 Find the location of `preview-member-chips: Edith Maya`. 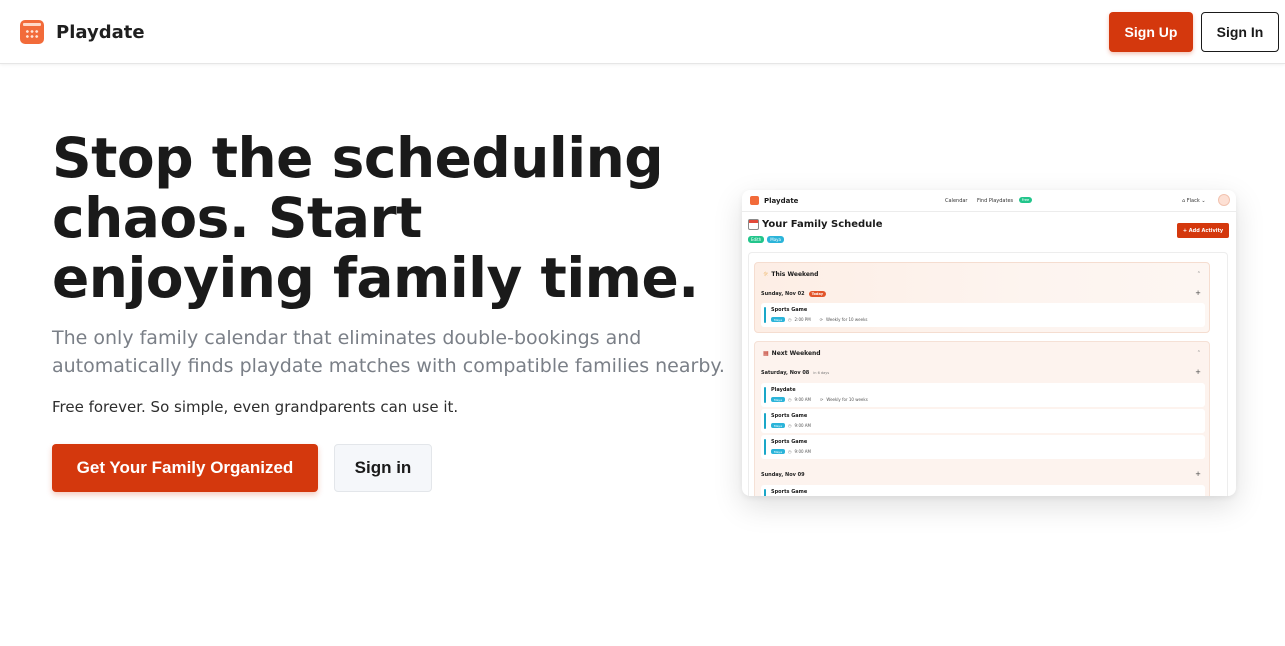

preview-member-chips: Edith Maya is located at coordinates (766, 239).